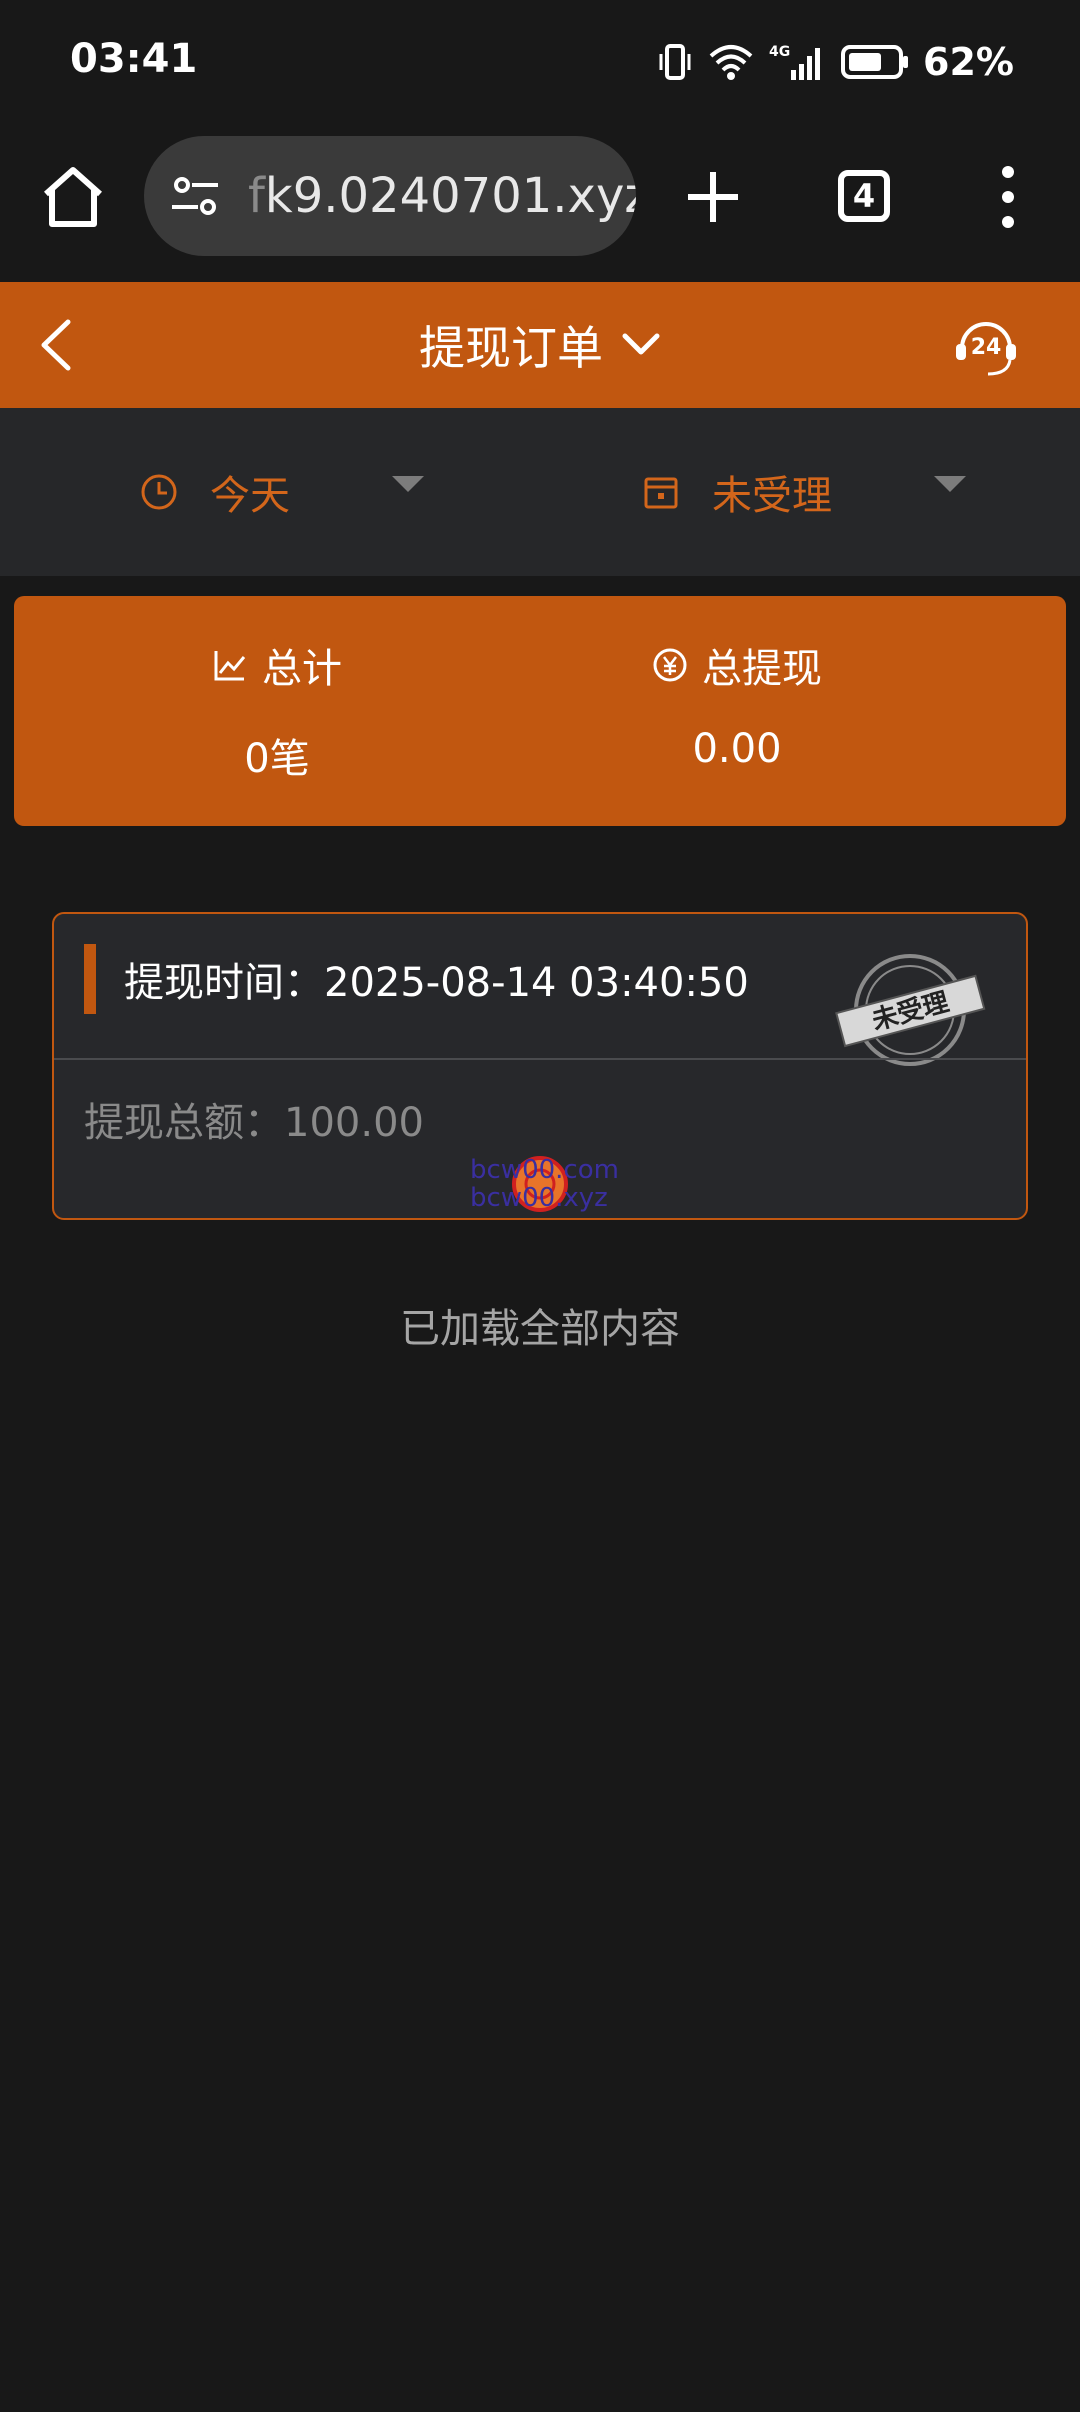  I want to click on url-text: fk9.0240701.xyz, so click(442, 196).